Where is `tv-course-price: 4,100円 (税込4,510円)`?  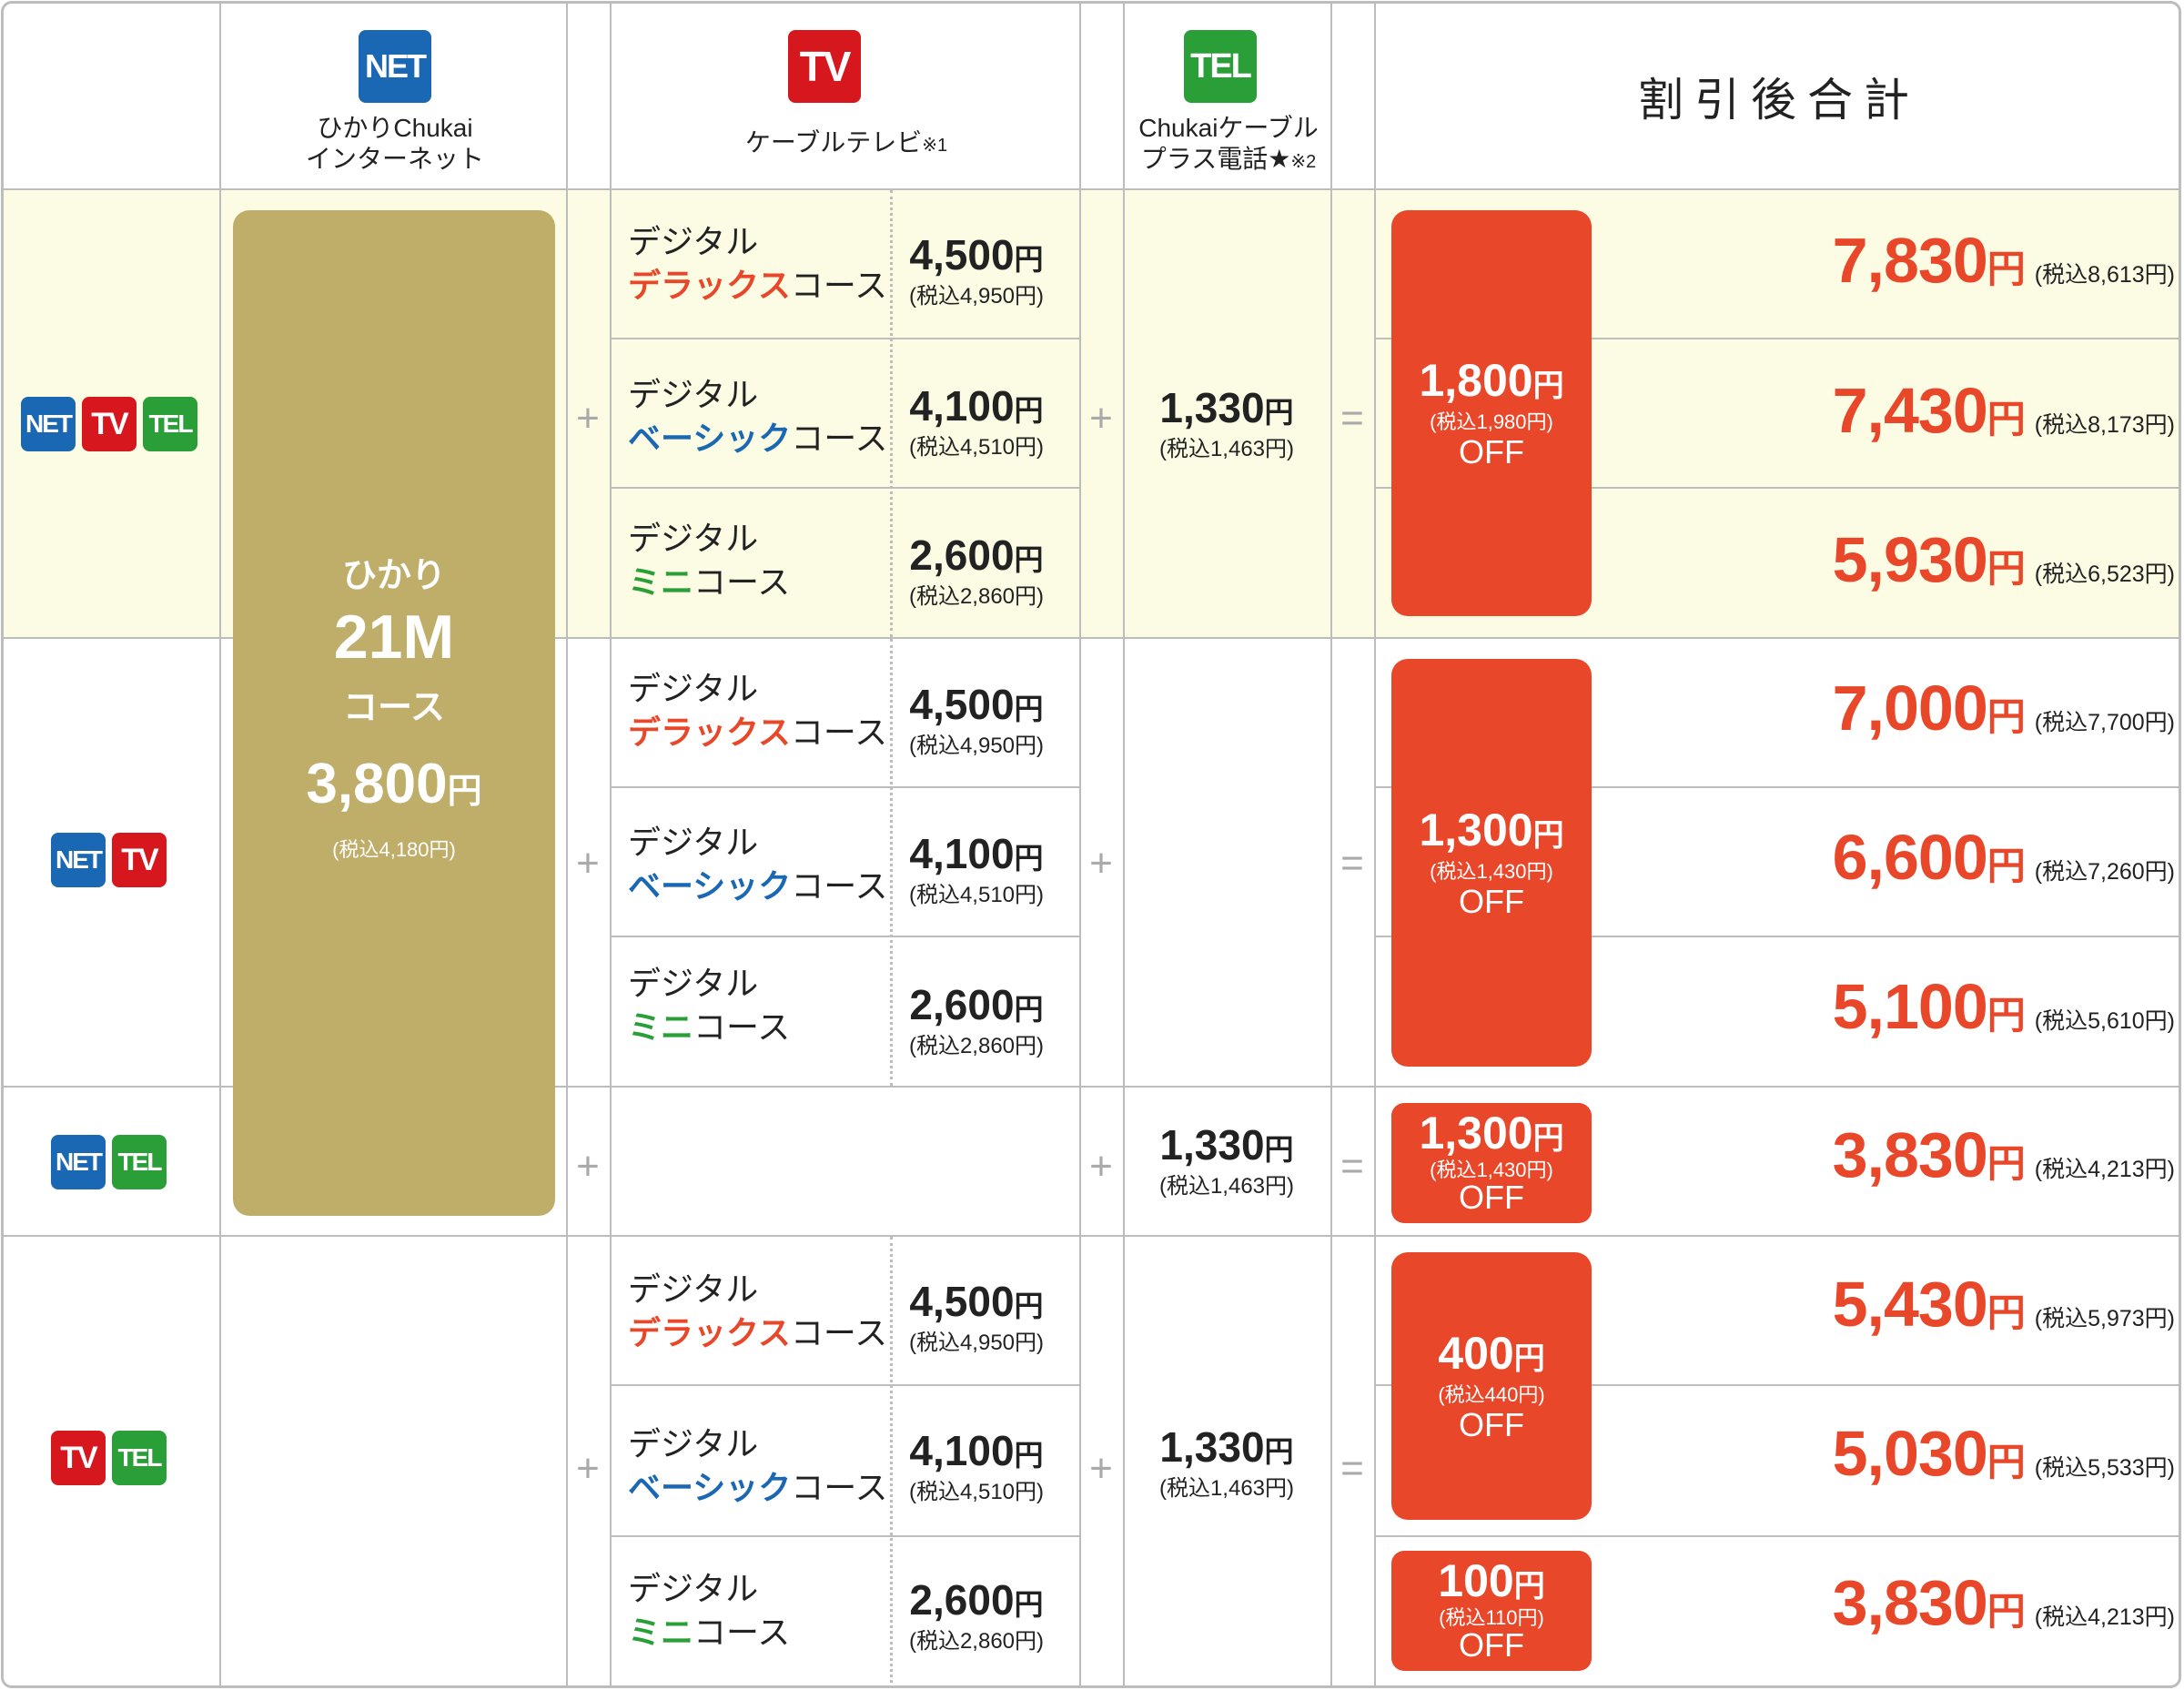 tv-course-price: 4,100円 (税込4,510円) is located at coordinates (976, 869).